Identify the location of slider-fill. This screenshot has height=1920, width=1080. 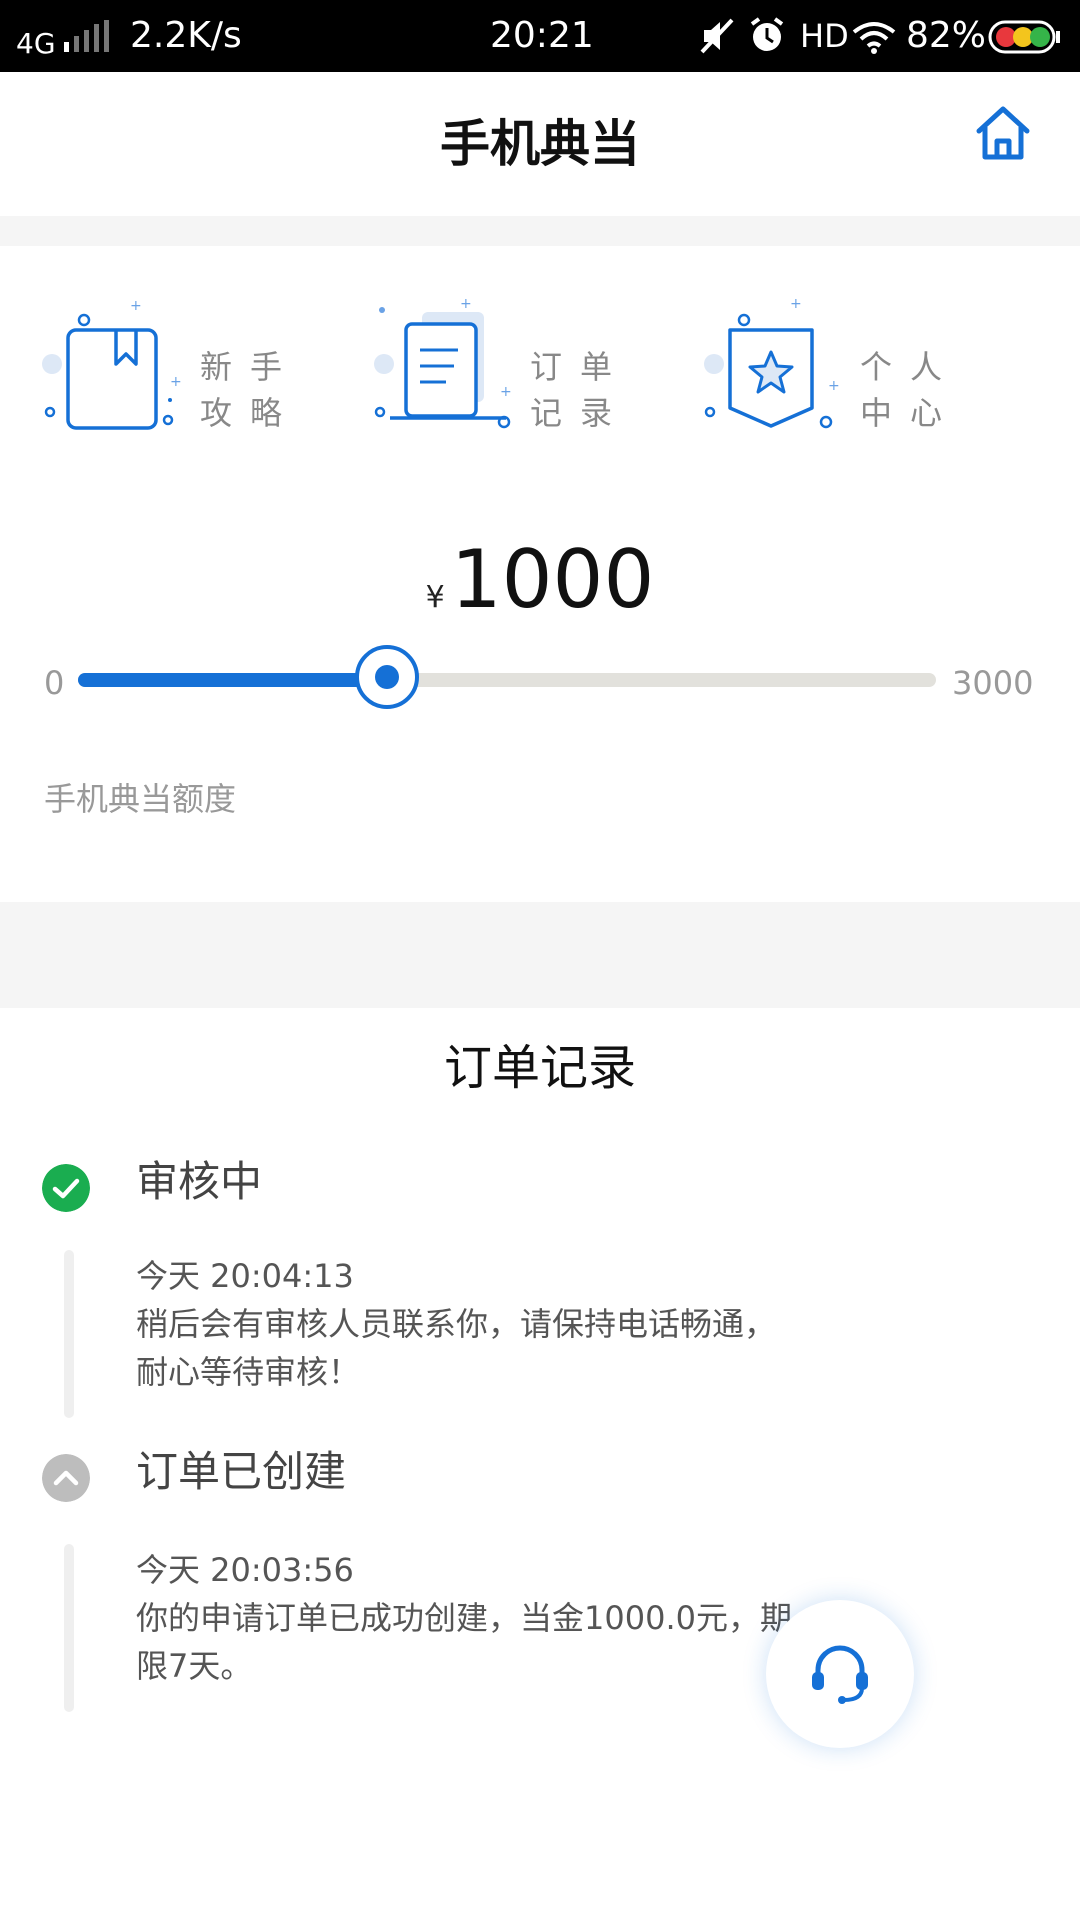
(232, 680).